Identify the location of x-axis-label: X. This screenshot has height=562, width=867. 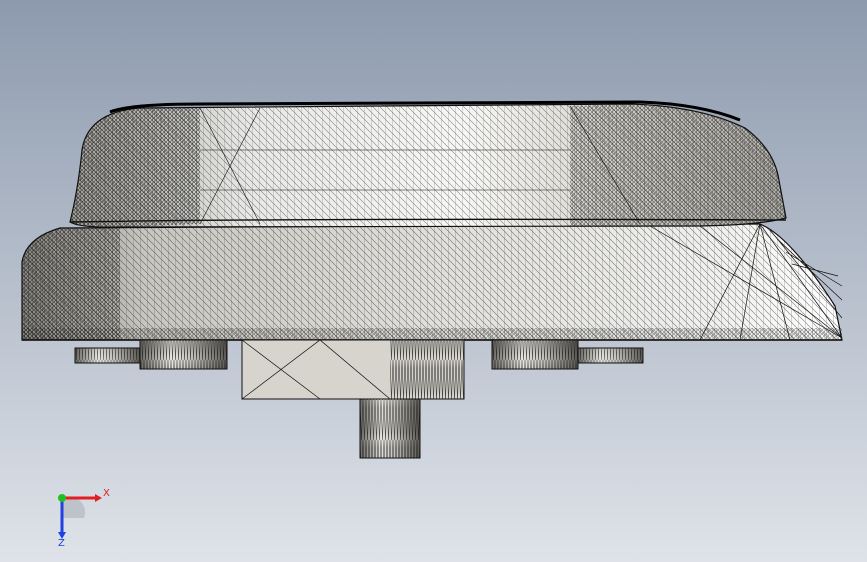
(106, 493).